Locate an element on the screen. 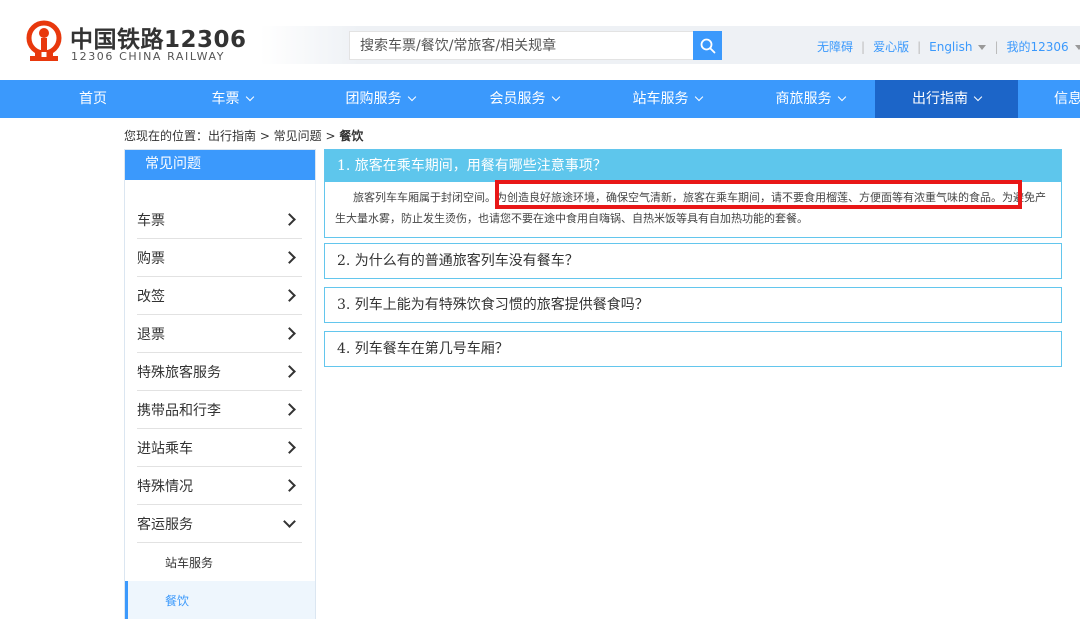  sidebar-subitem-station-service: 站车服务 is located at coordinates (220, 562).